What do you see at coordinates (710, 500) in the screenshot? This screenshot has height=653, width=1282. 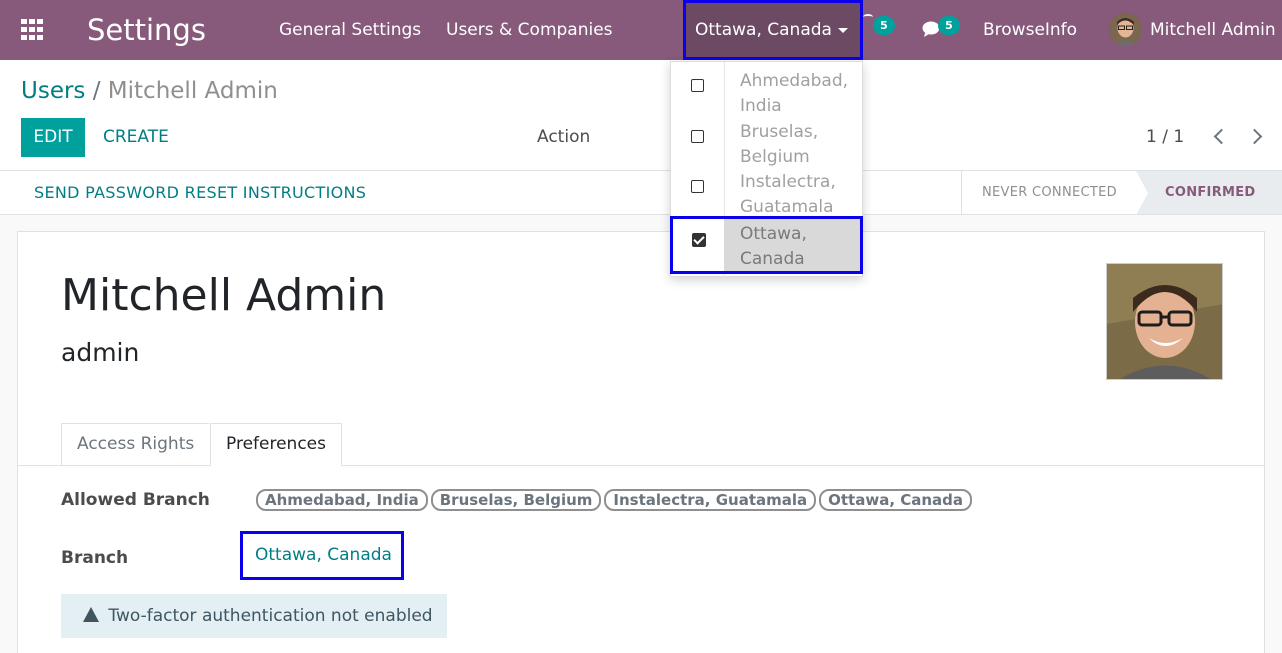 I see `tag-instalectra: Instalectra, Guatamala` at bounding box center [710, 500].